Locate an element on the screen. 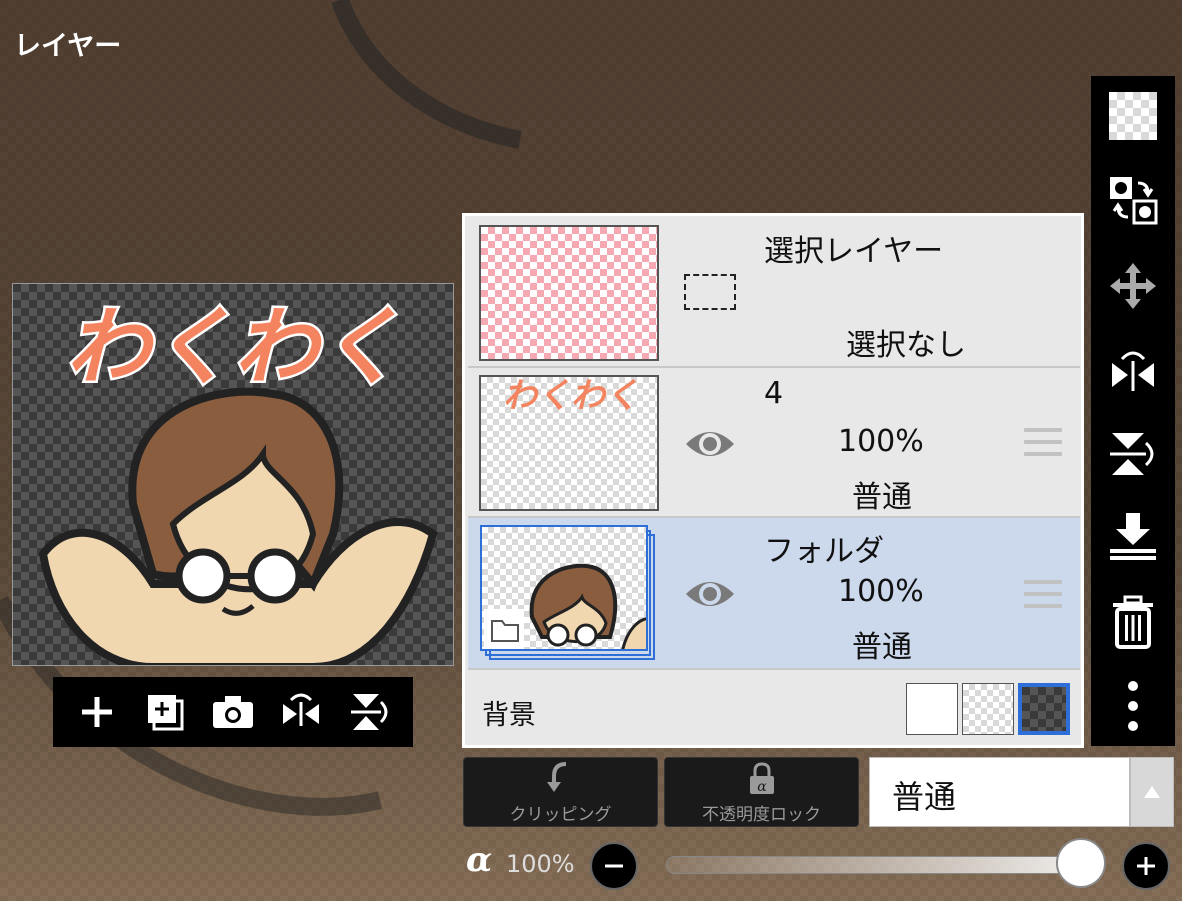  background-white-swatch is located at coordinates (932, 709).